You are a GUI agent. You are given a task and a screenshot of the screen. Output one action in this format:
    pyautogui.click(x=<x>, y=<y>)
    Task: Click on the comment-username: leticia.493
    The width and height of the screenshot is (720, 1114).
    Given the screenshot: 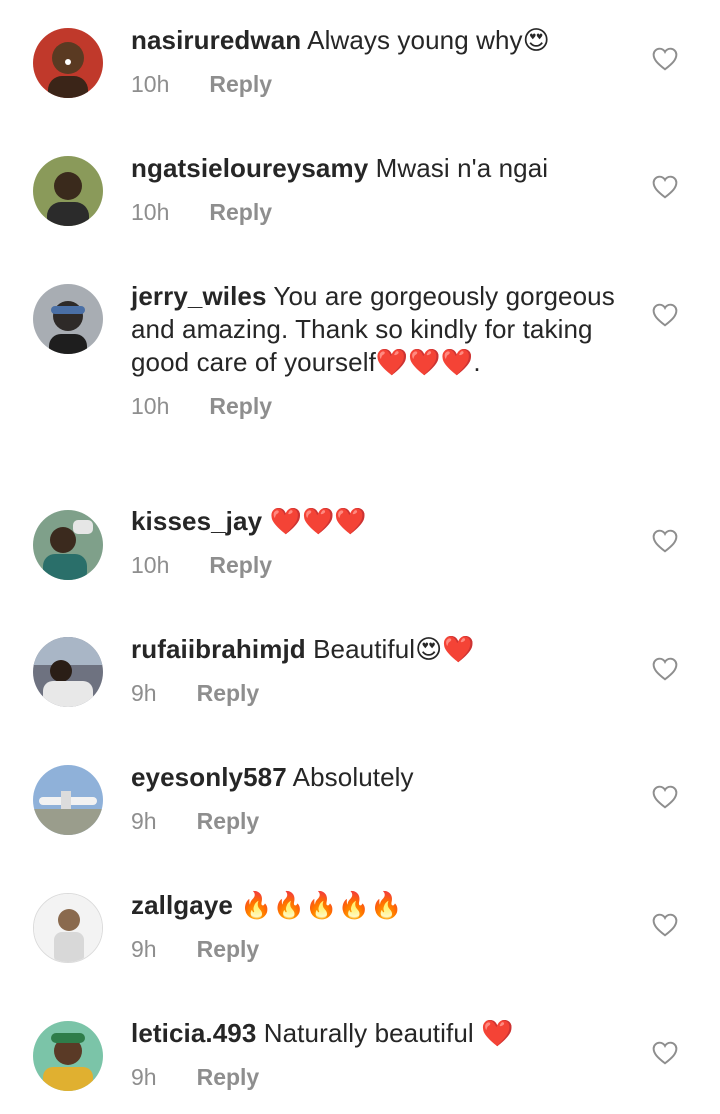 What is the action you would take?
    pyautogui.click(x=193, y=1033)
    